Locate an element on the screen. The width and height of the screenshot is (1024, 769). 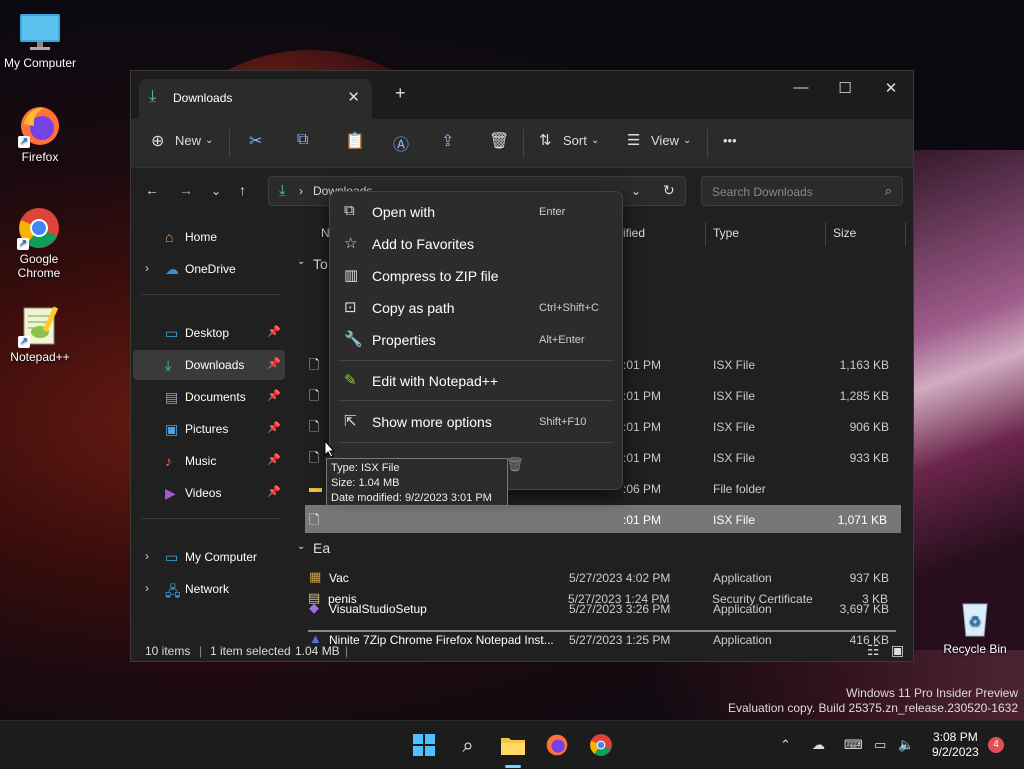
sidebar-item-music: ♪ Music 📌 is located at coordinates (209, 461).